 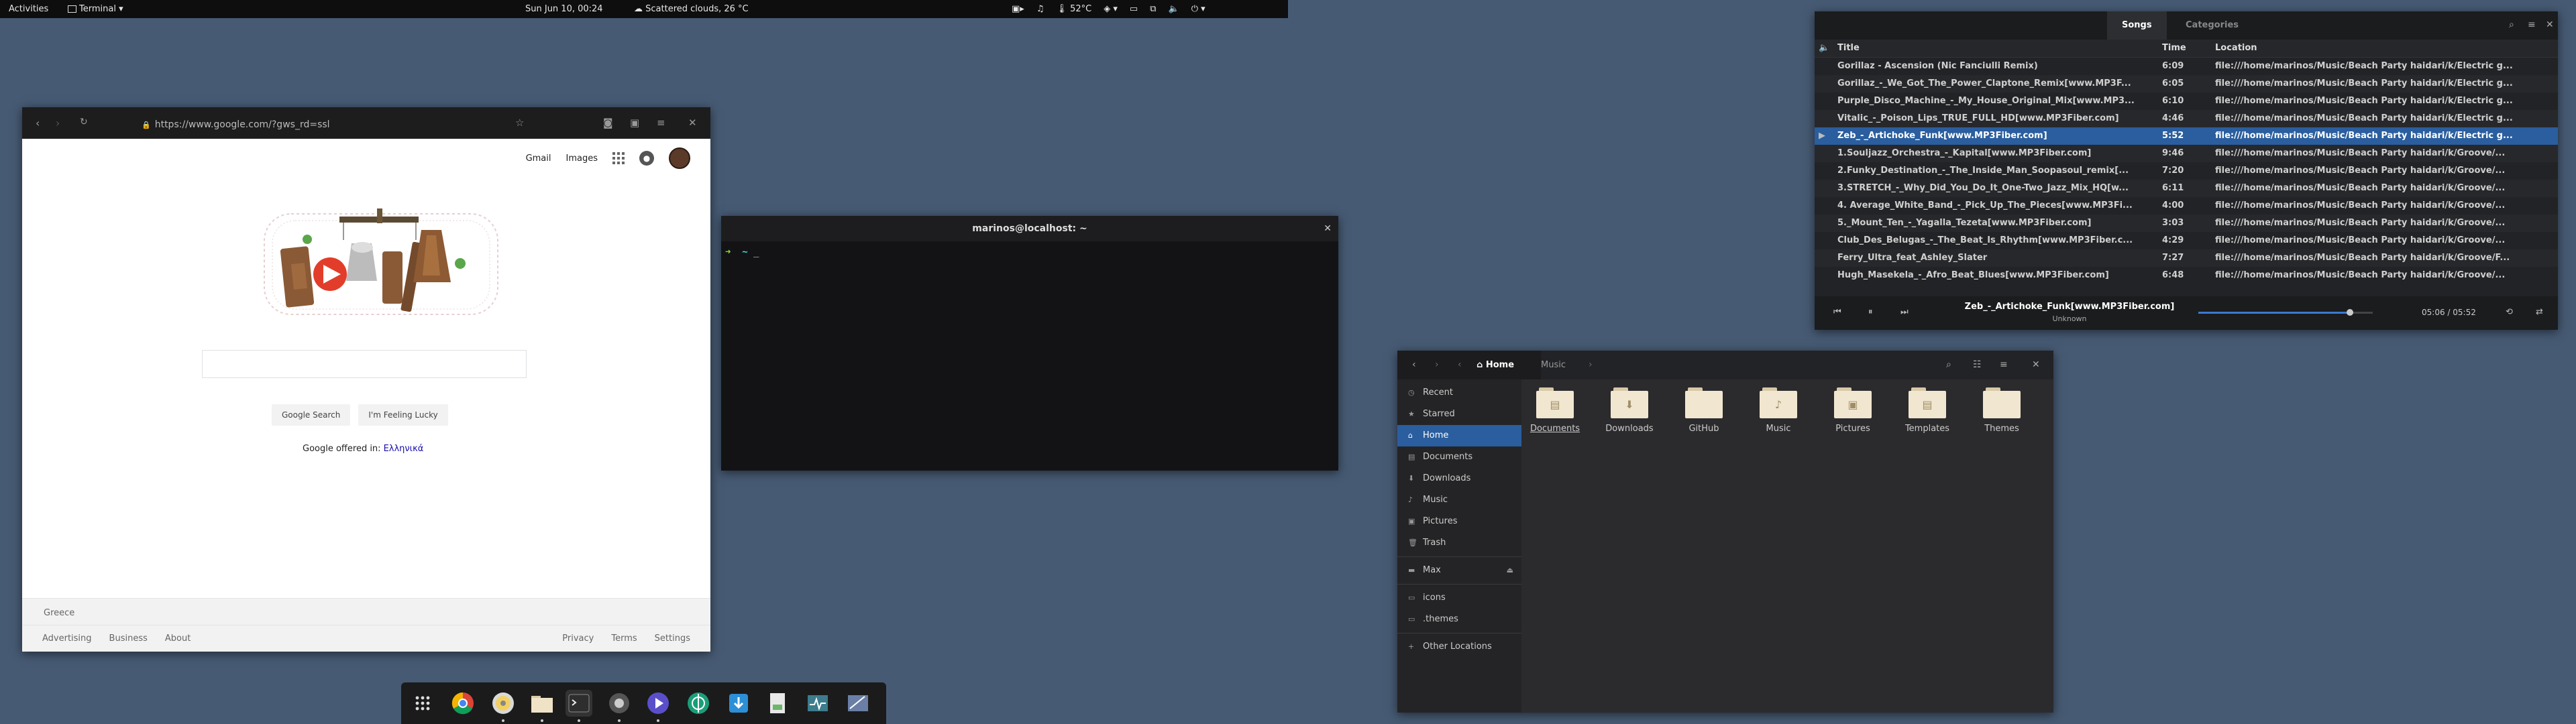 I want to click on folder-themes: Themes, so click(x=2001, y=410).